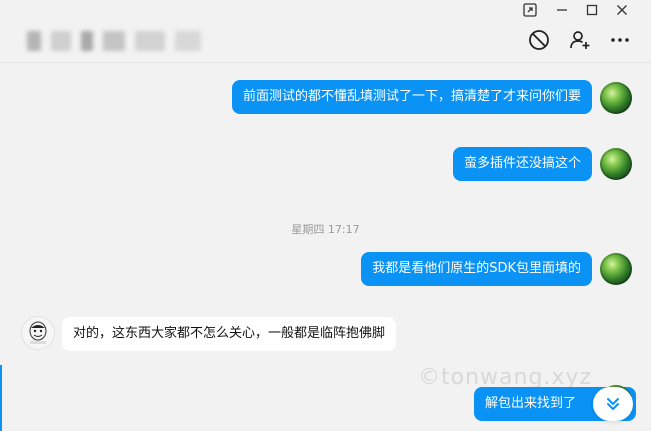 The image size is (651, 431). What do you see at coordinates (476, 269) in the screenshot?
I see `message-bubble-outgoing: 我都是看他们原生的SDK包里面填的` at bounding box center [476, 269].